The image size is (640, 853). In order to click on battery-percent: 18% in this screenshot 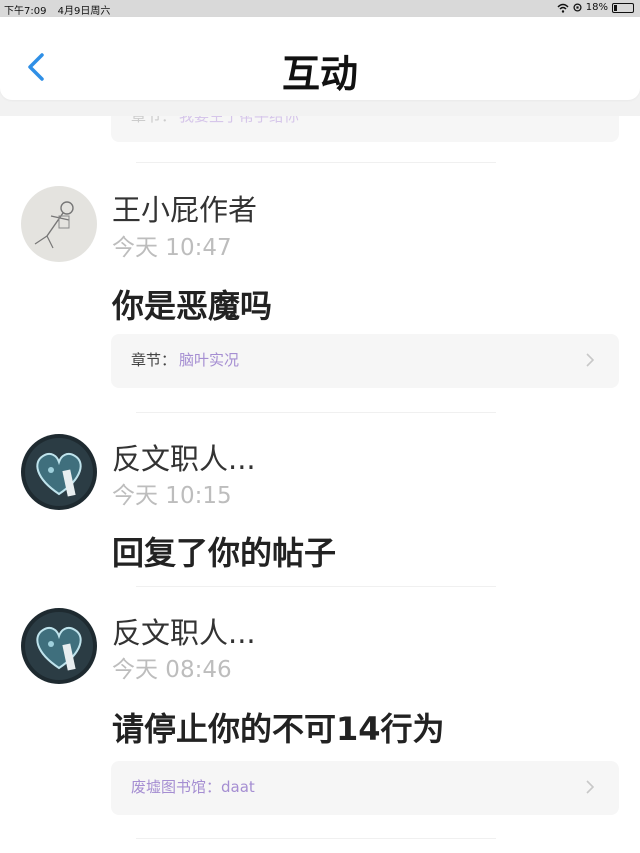, I will do `click(596, 7)`.